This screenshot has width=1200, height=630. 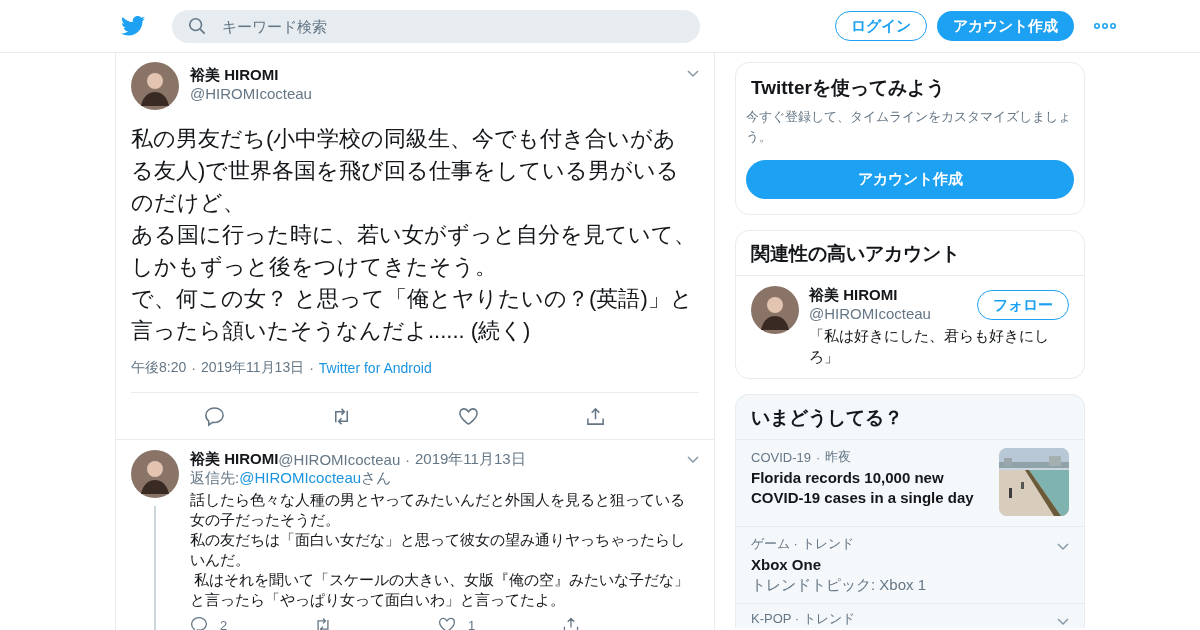 I want to click on news-item: COVID-19 · 昨夜 Florida records 10,000 new COVID-19 cases in a single day, so click(x=910, y=483).